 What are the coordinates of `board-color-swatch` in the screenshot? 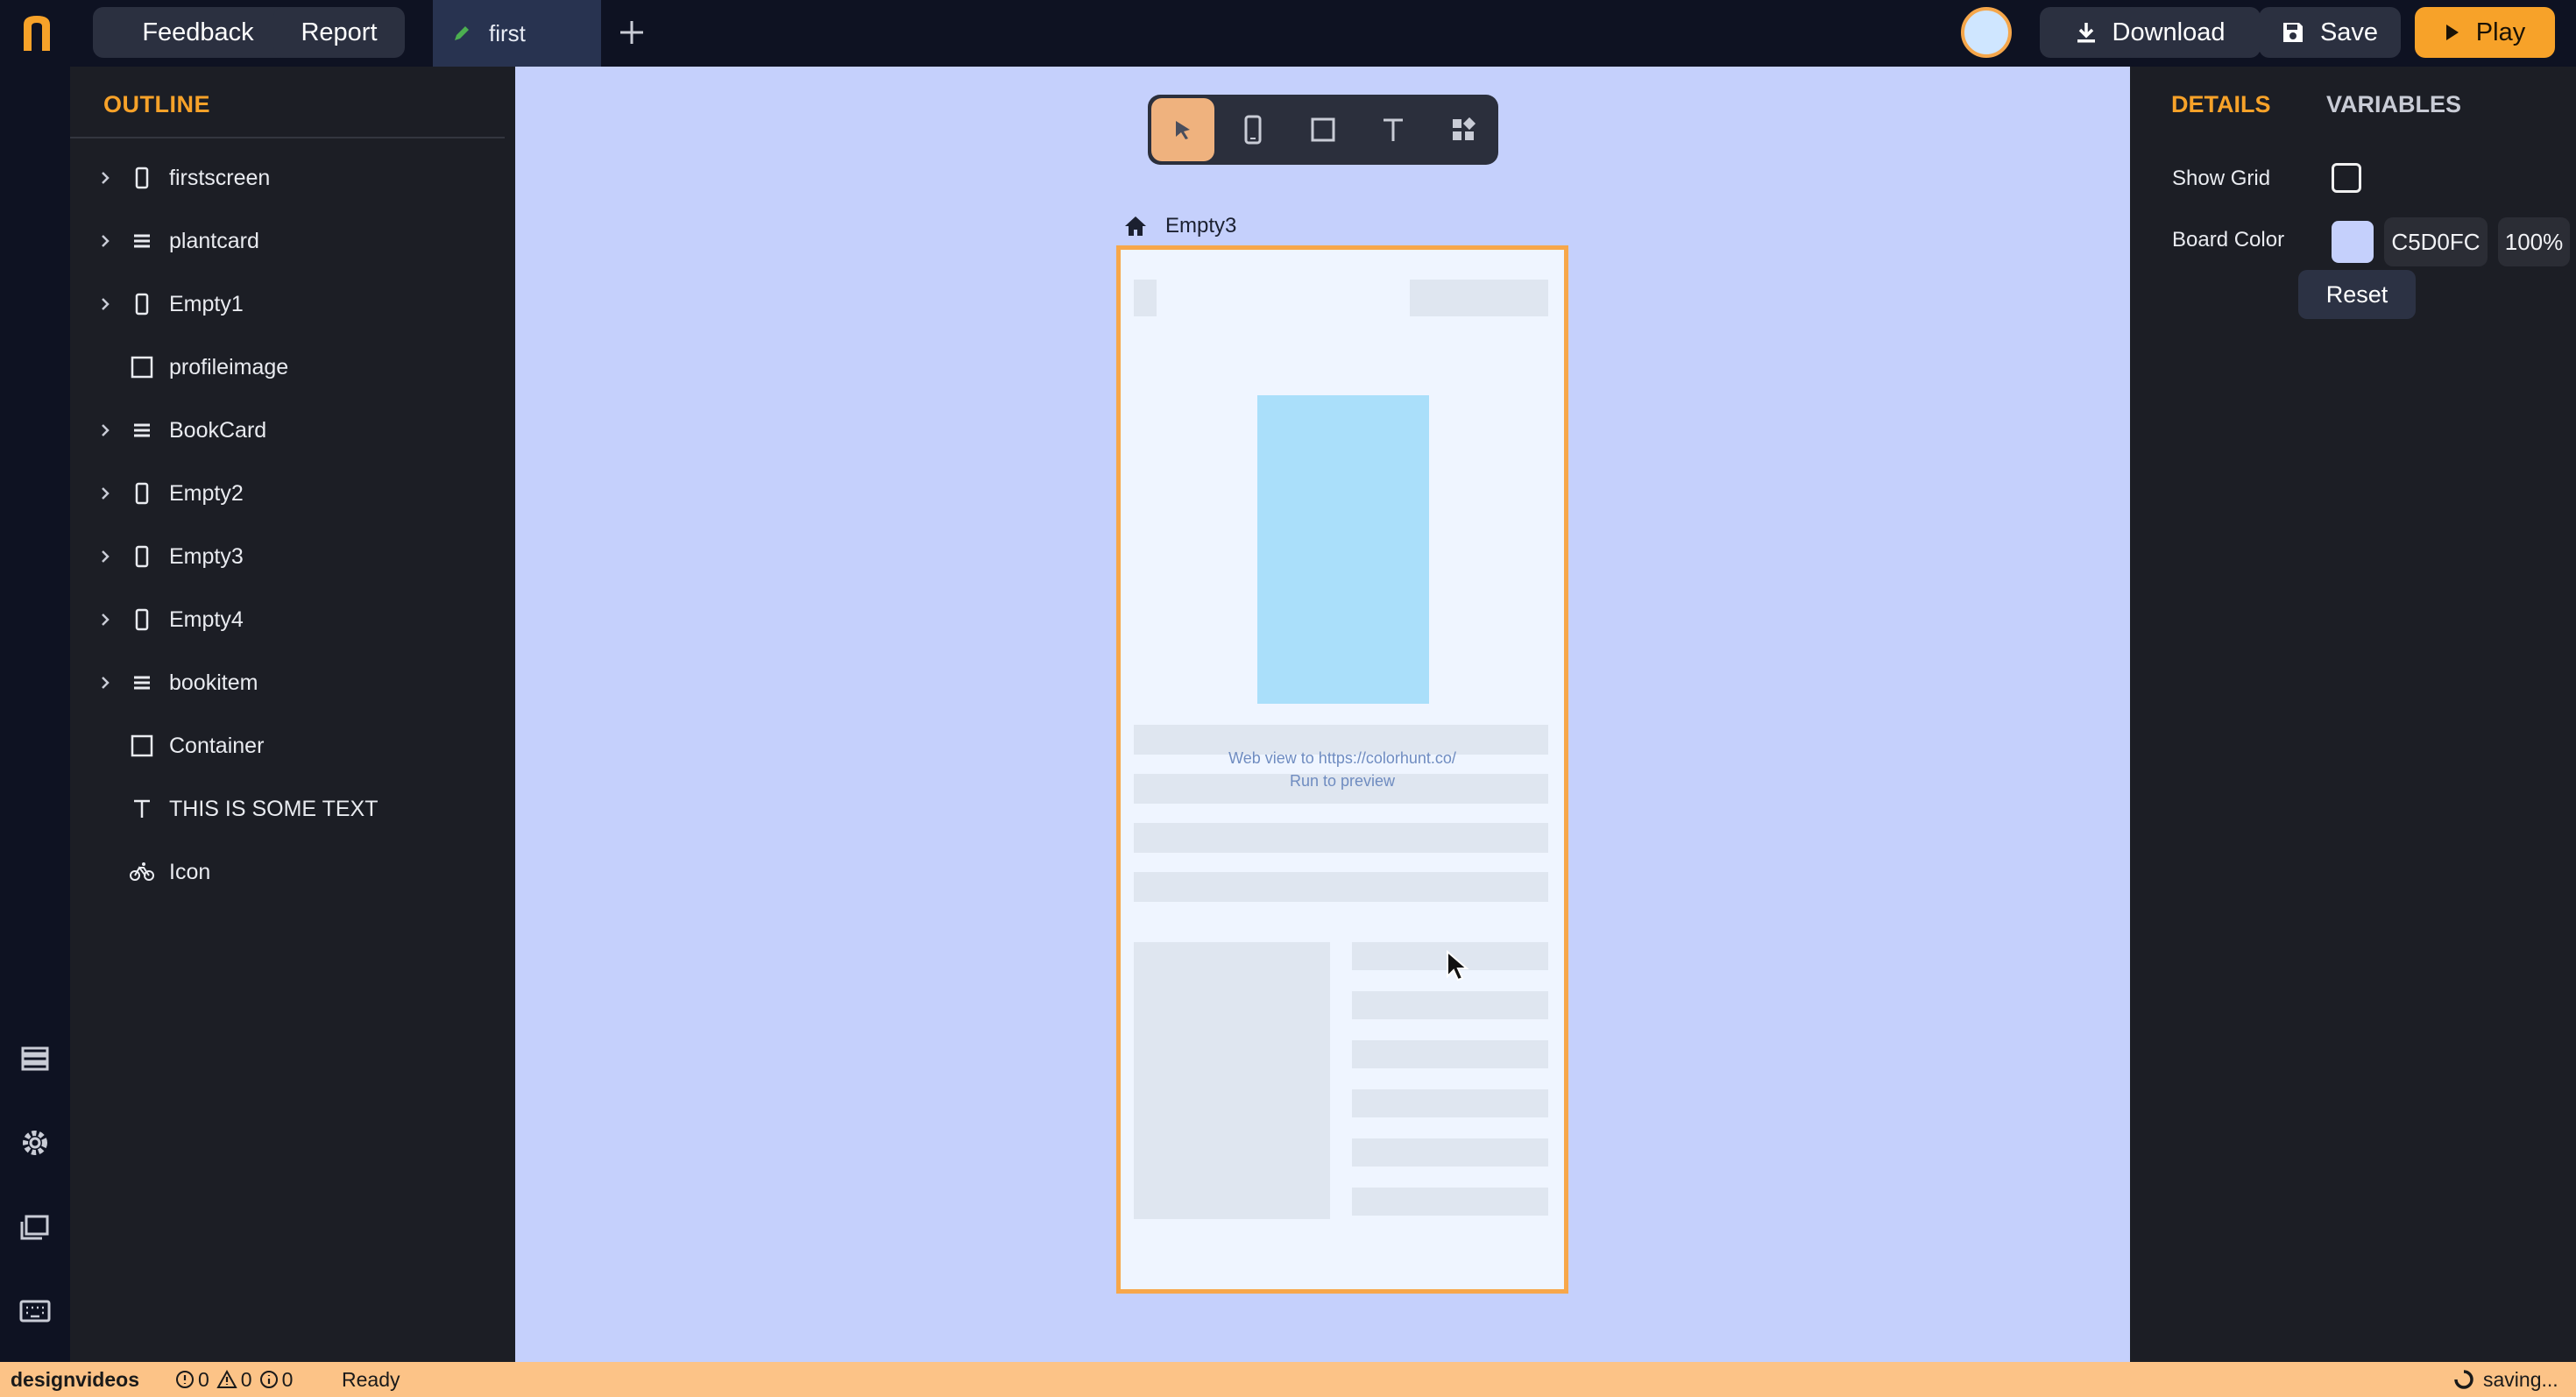 It's located at (2353, 242).